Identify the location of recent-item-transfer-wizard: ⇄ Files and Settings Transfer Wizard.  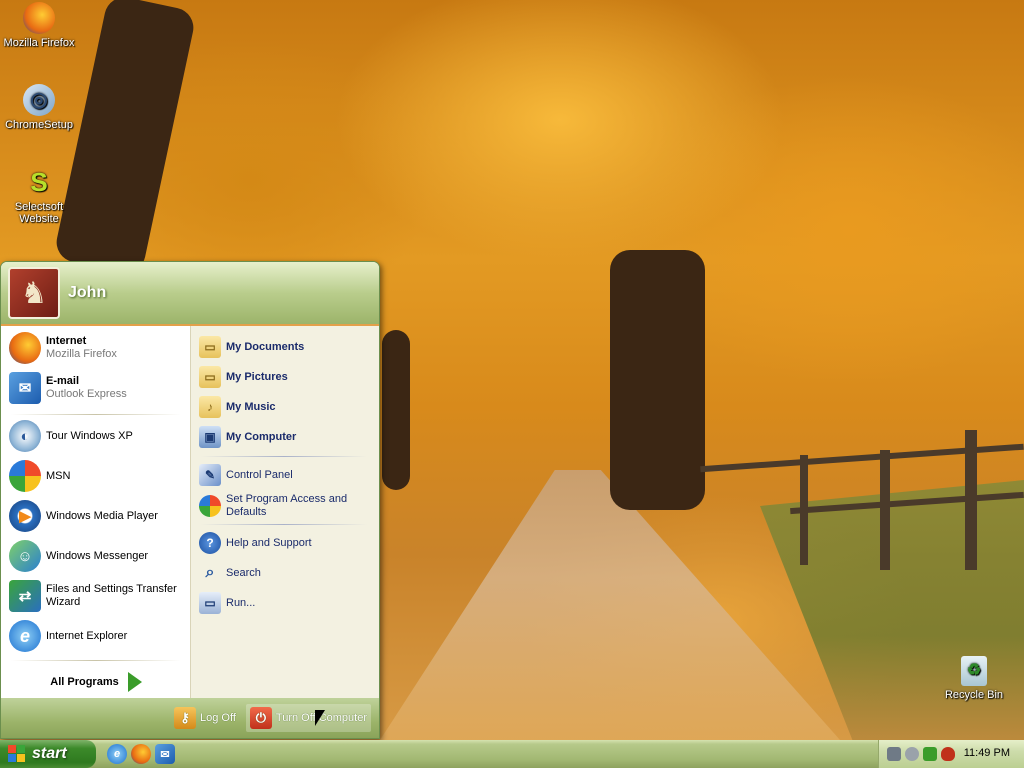
(98, 596).